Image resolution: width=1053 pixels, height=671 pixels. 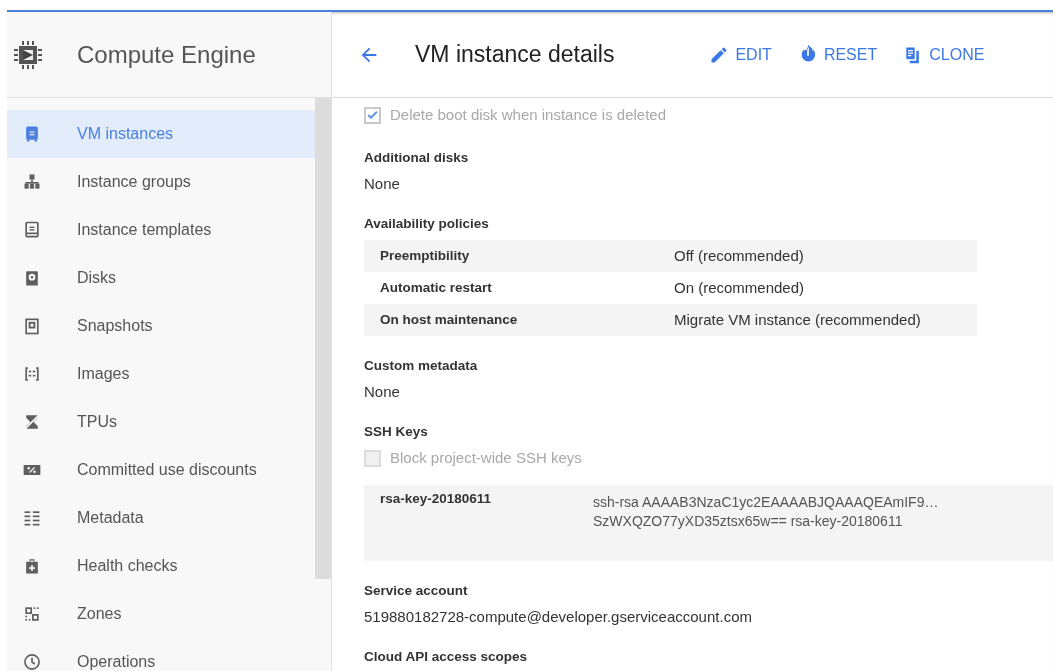 What do you see at coordinates (748, 521) in the screenshot?
I see `key-value-line: SzWXQZO77yXD35ztsx65w== rsa-key-20180611` at bounding box center [748, 521].